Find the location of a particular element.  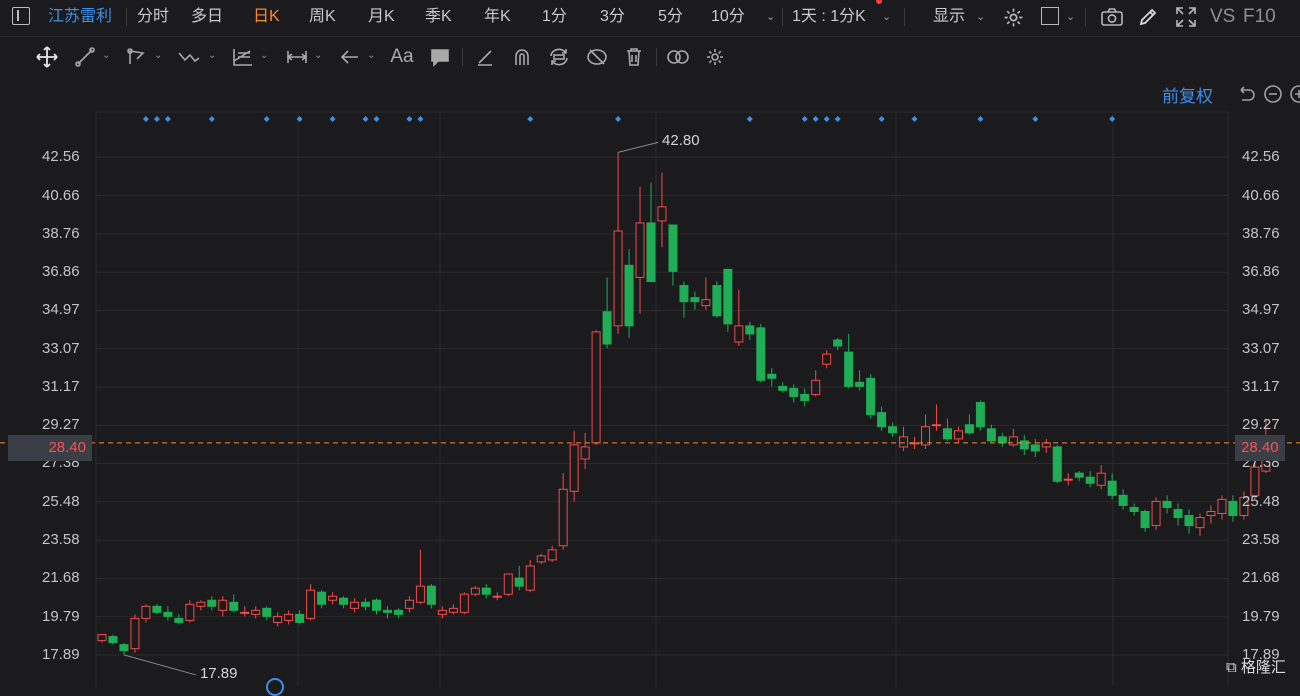

range-icon is located at coordinates (297, 57).